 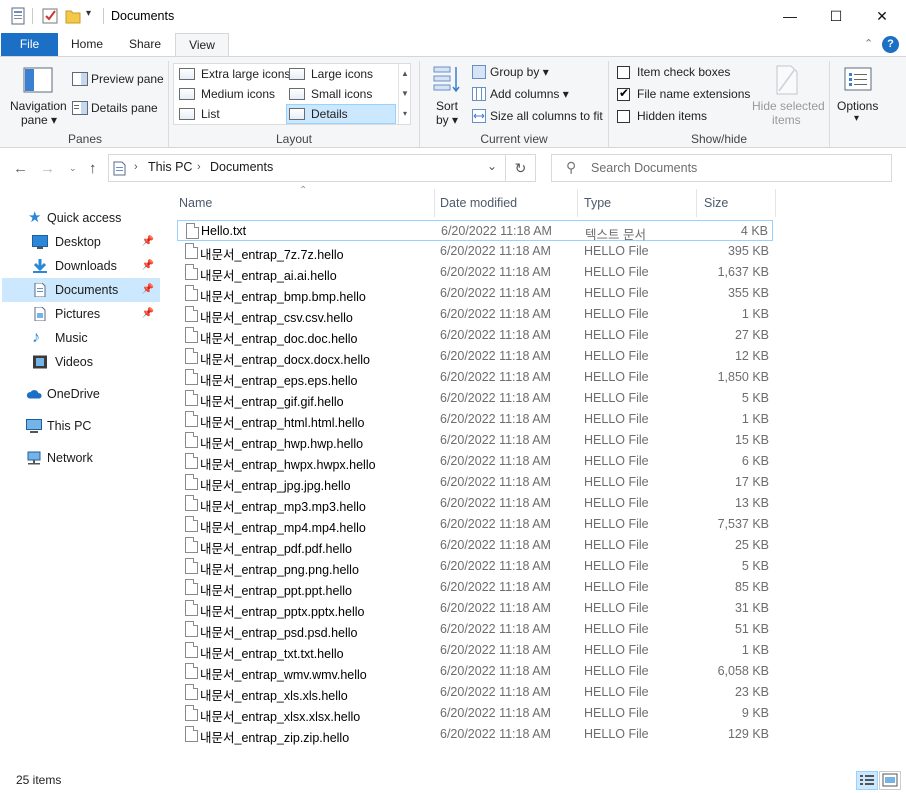 I want to click on minimize-button: —, so click(x=790, y=16).